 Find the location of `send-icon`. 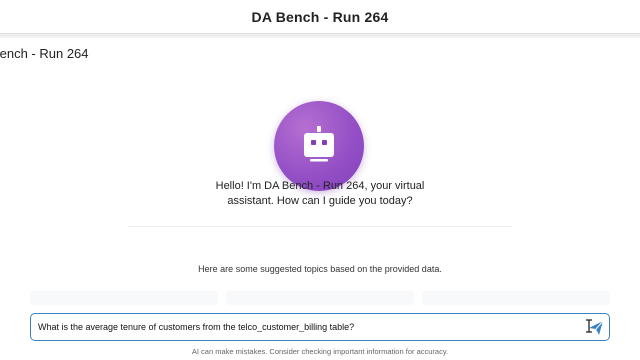

send-icon is located at coordinates (596, 327).